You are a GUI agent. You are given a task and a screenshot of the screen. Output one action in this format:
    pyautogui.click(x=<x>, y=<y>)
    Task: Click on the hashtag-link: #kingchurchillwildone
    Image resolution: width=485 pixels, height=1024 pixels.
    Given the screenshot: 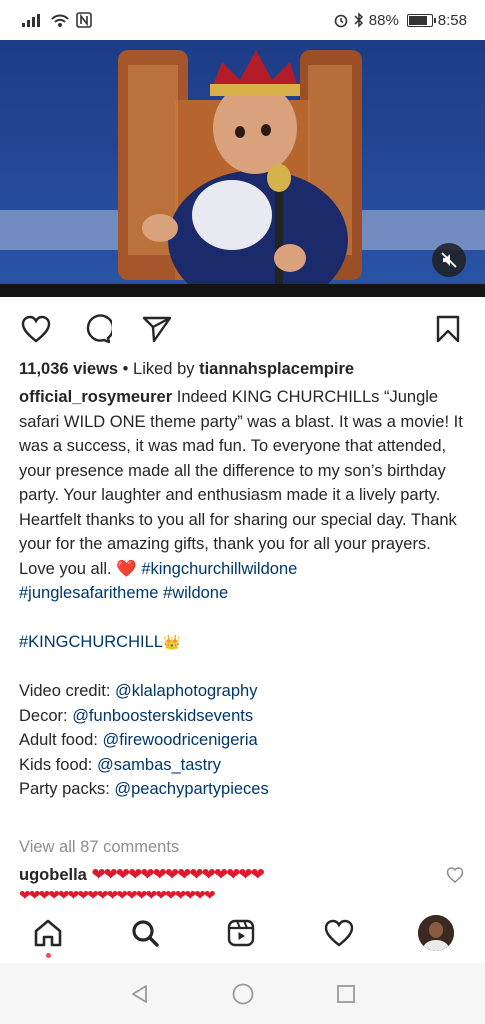 What is the action you would take?
    pyautogui.click(x=219, y=569)
    